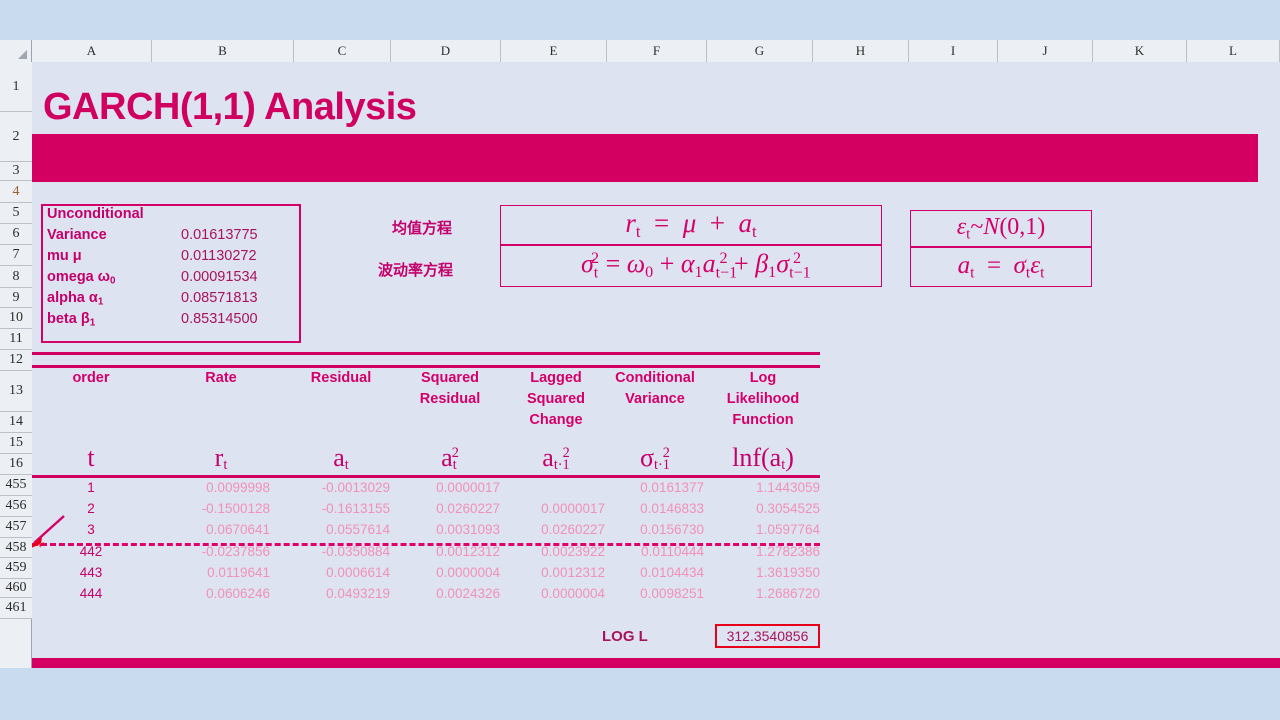 This screenshot has height=720, width=1280. What do you see at coordinates (358, 593) in the screenshot?
I see `cell-residual: 0.0493219` at bounding box center [358, 593].